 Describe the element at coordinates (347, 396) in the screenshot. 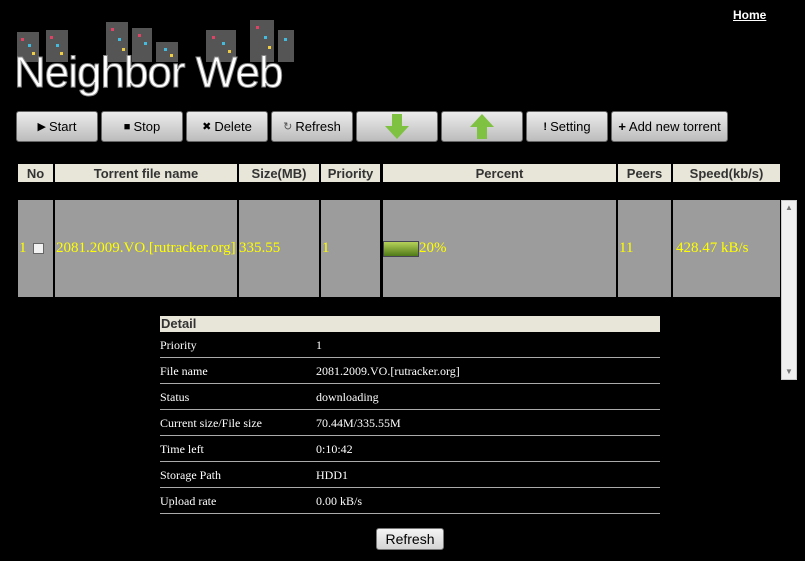

I see `detail-value: downloading` at that location.